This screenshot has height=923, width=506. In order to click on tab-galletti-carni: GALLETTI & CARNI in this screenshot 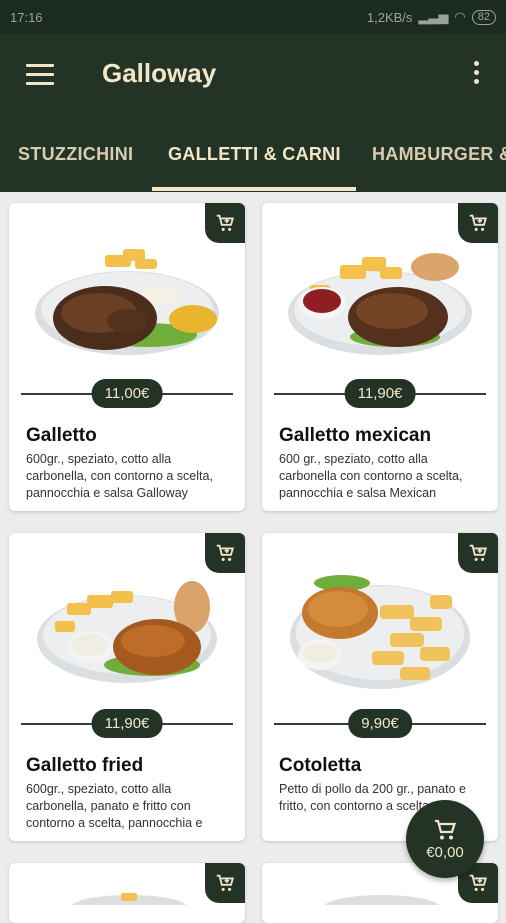, I will do `click(254, 154)`.